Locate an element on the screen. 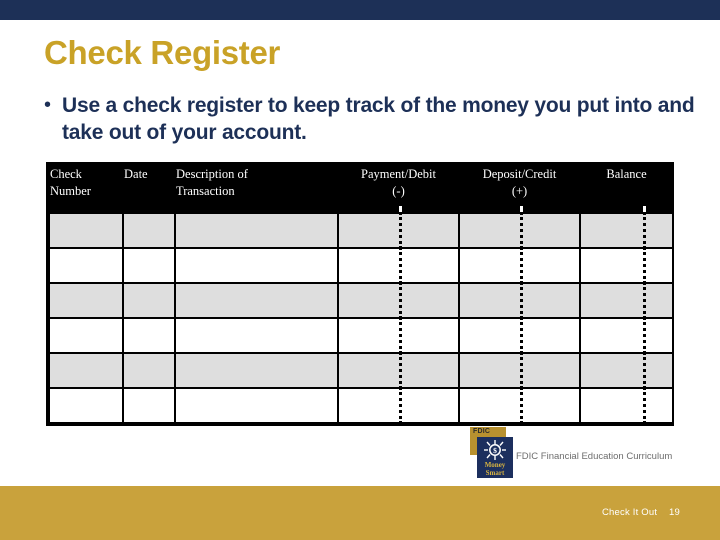  sun-icon: $ is located at coordinates (495, 450).